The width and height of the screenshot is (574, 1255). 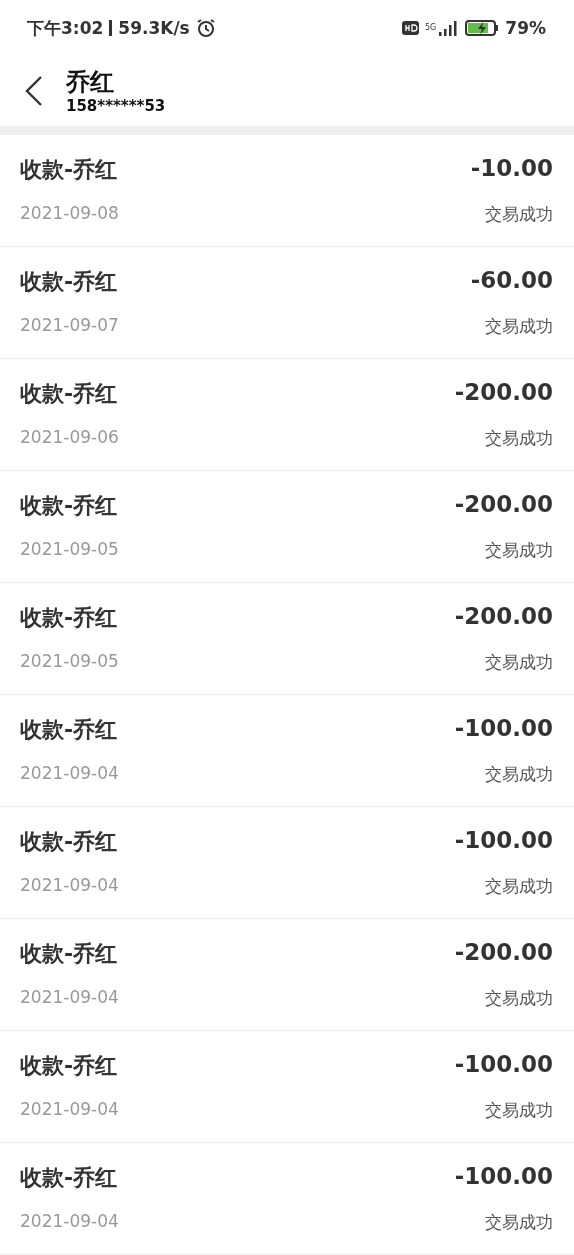 What do you see at coordinates (205, 28) in the screenshot?
I see `alarm-icon` at bounding box center [205, 28].